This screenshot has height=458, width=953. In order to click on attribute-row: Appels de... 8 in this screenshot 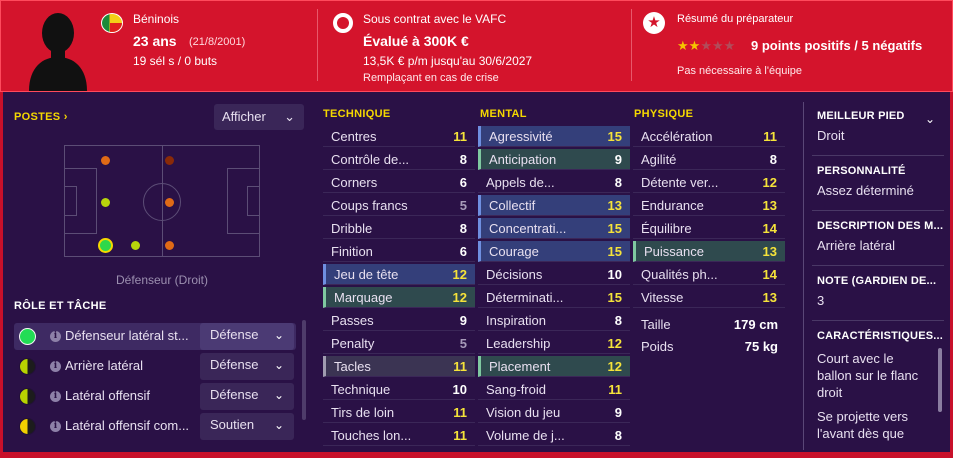, I will do `click(554, 182)`.